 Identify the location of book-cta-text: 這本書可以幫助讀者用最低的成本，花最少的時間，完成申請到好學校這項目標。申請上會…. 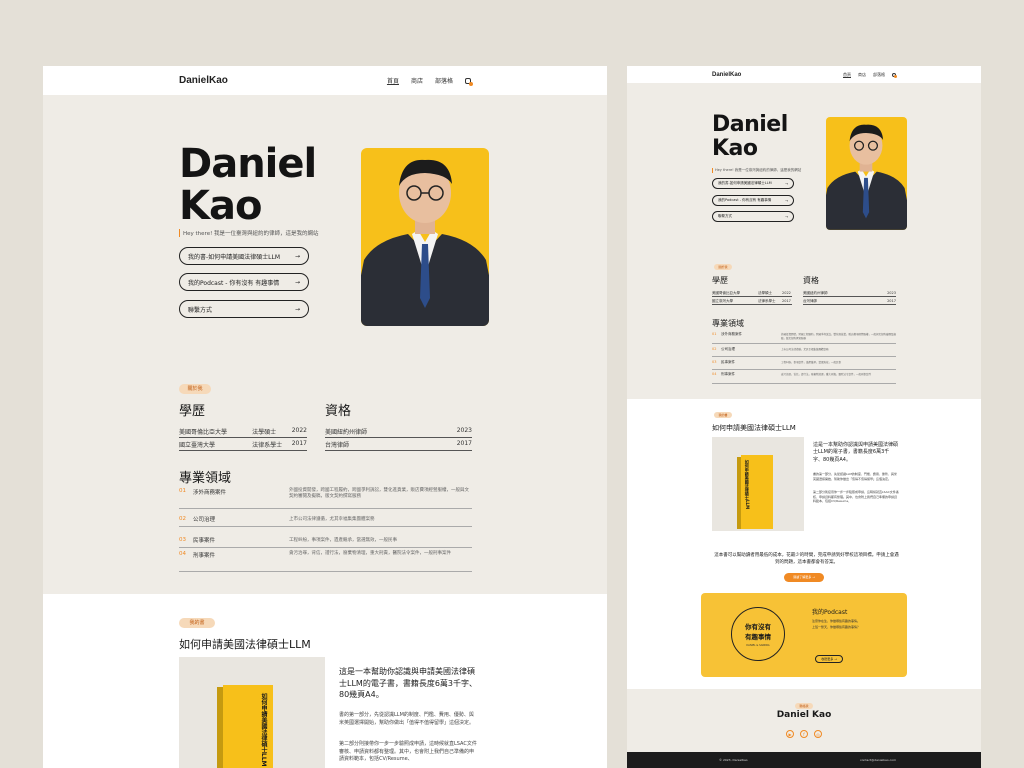
(806, 559).